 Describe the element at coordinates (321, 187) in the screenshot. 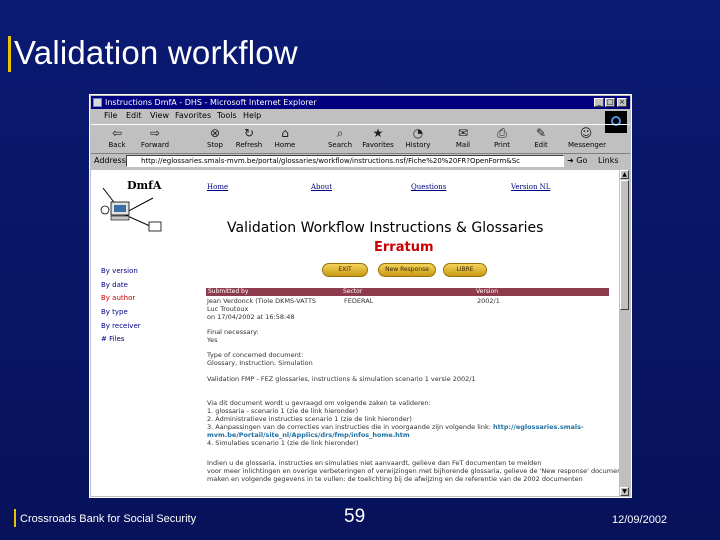

I see `nav-about-link: About` at that location.